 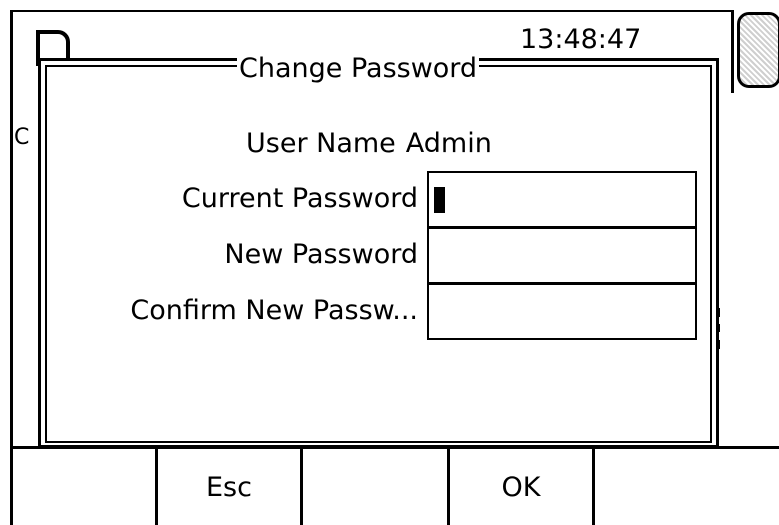 I want to click on user-name-value: Admin, so click(x=448, y=143).